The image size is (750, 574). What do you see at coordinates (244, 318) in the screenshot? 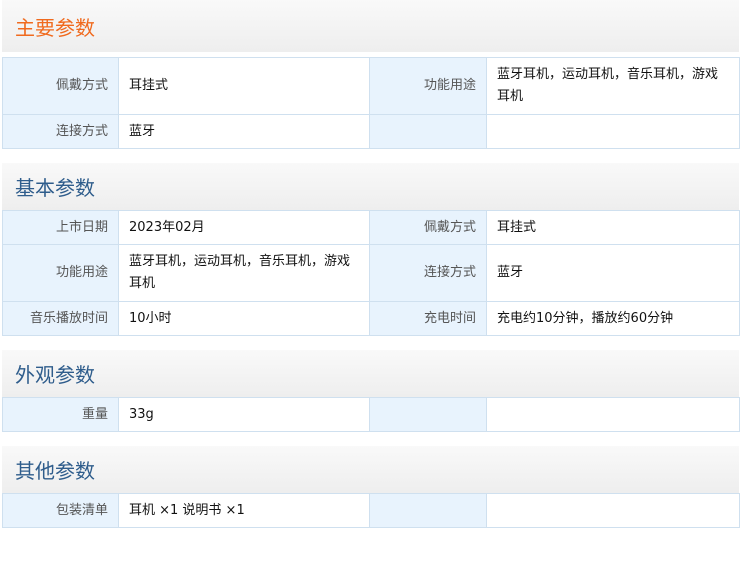
I see `spec-value: 10小时` at bounding box center [244, 318].